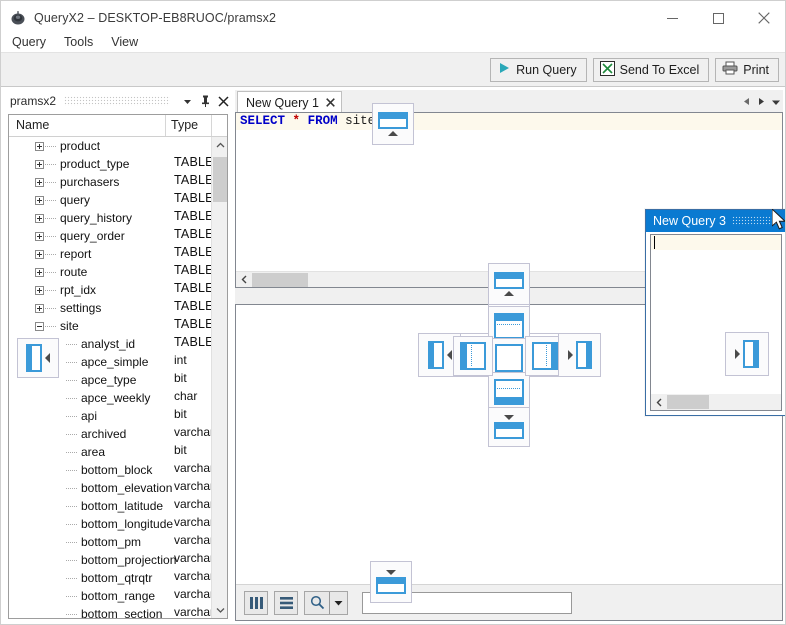  What do you see at coordinates (747, 69) in the screenshot?
I see `print-button: Print` at bounding box center [747, 69].